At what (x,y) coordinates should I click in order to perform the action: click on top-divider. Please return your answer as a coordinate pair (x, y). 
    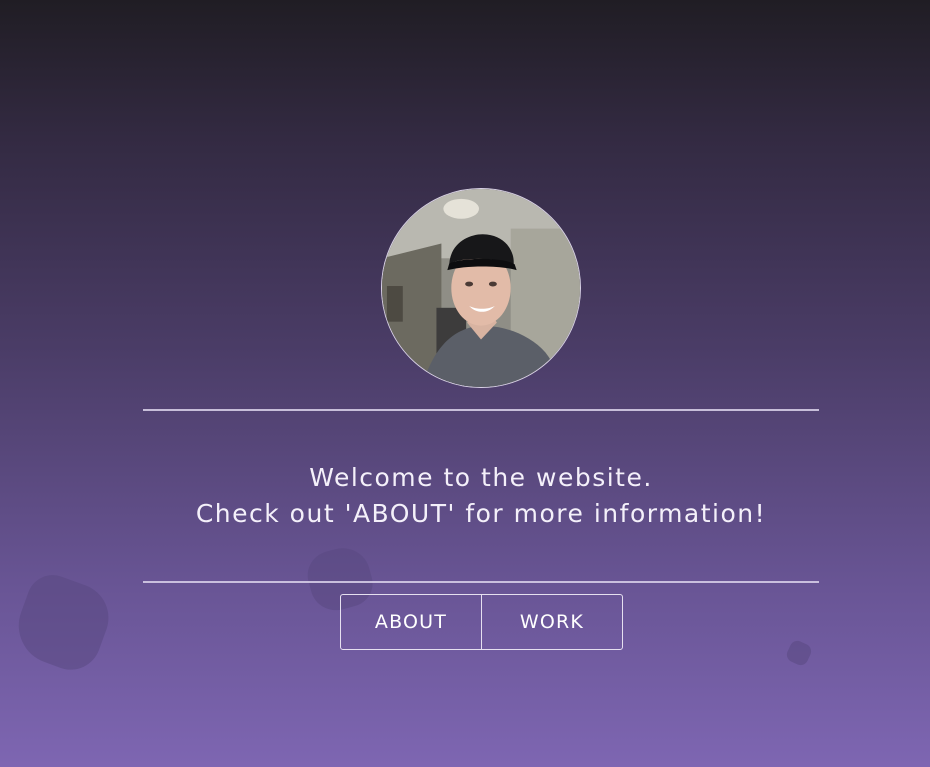
    Looking at the image, I should click on (481, 410).